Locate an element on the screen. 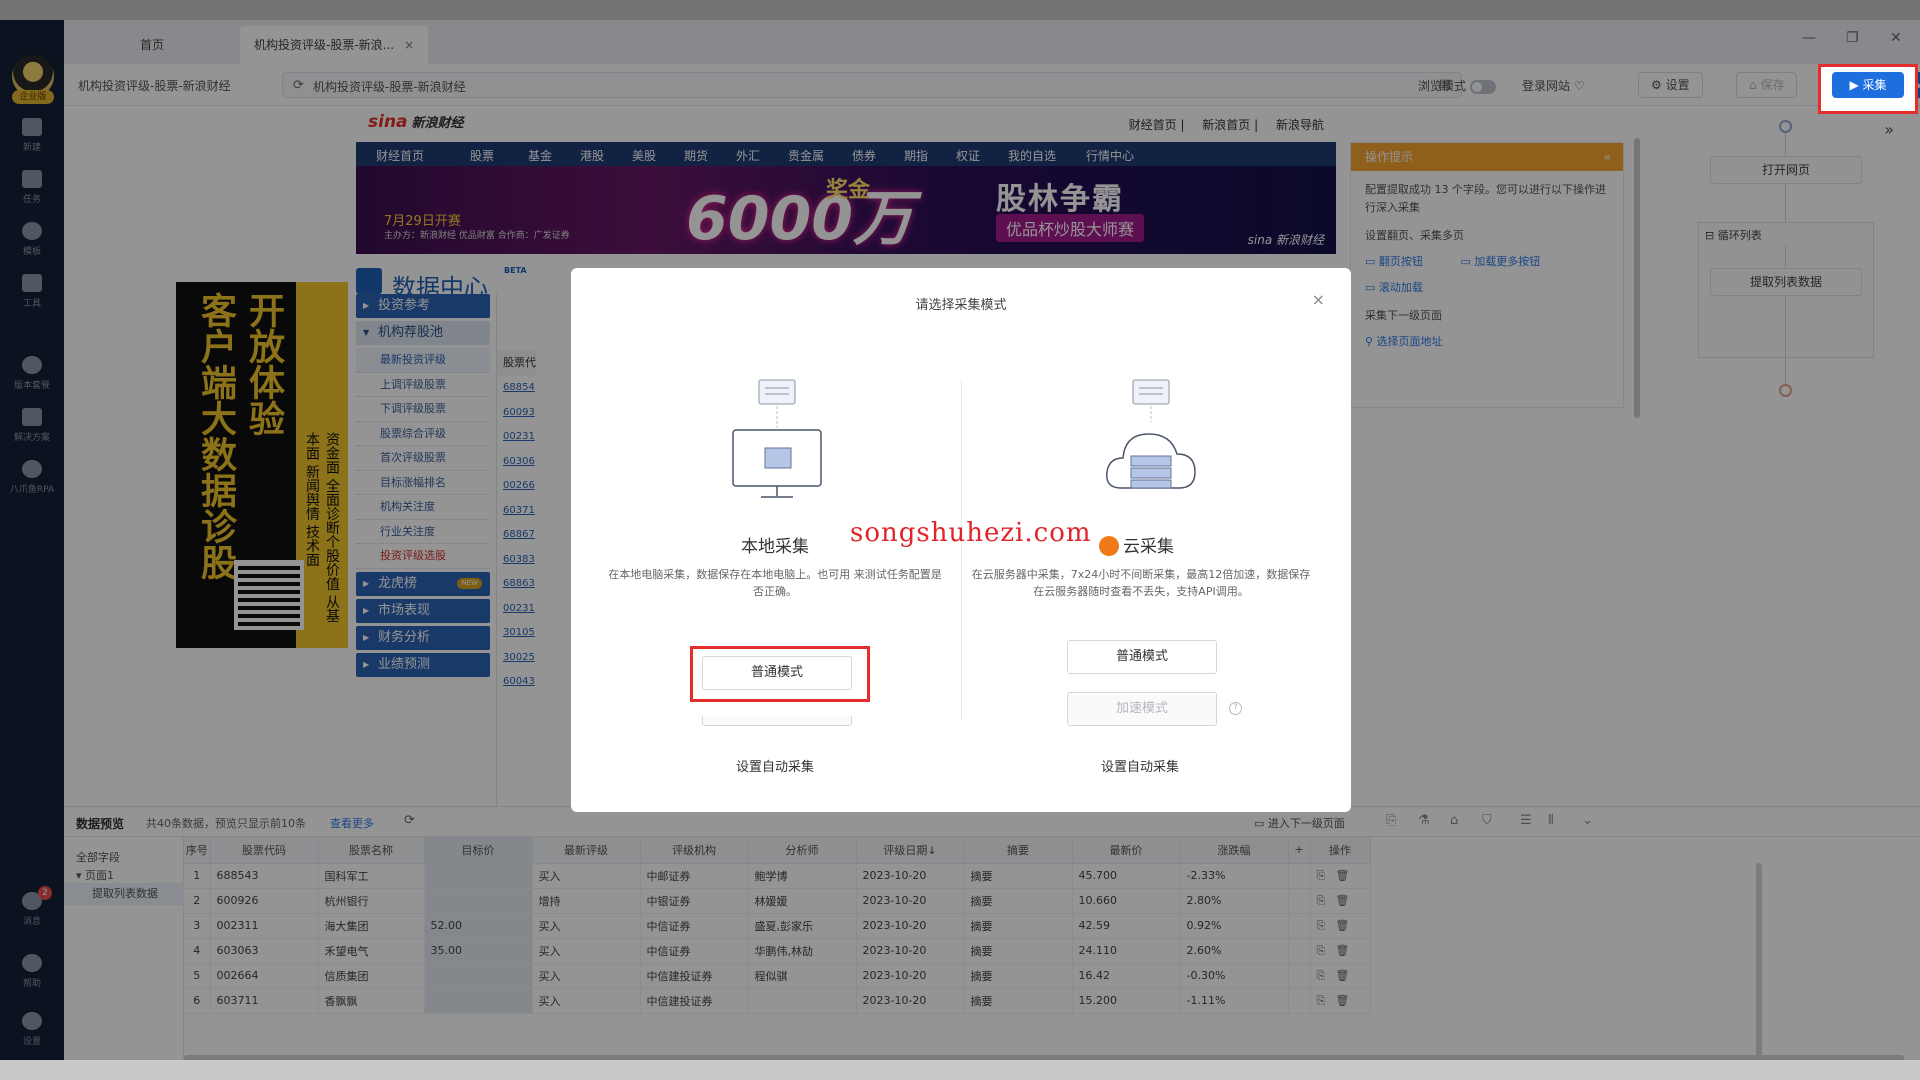  normal-mode-highlight-box is located at coordinates (780, 674).